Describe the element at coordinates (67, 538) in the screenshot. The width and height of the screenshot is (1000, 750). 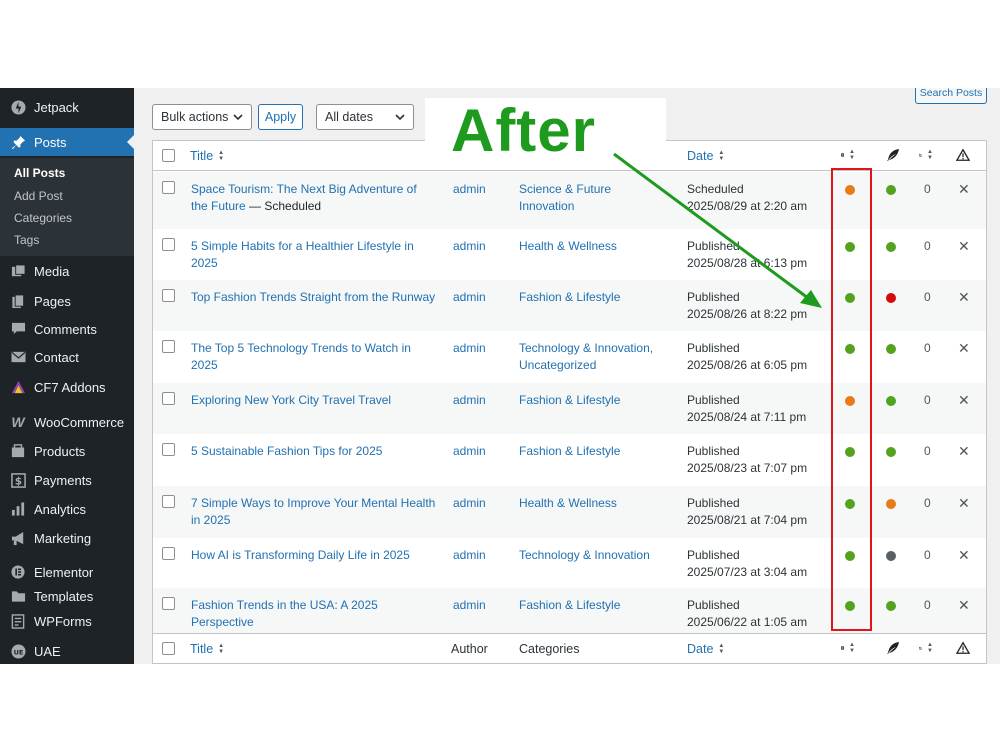
I see `sidebar-item-marketing: Marketing` at that location.